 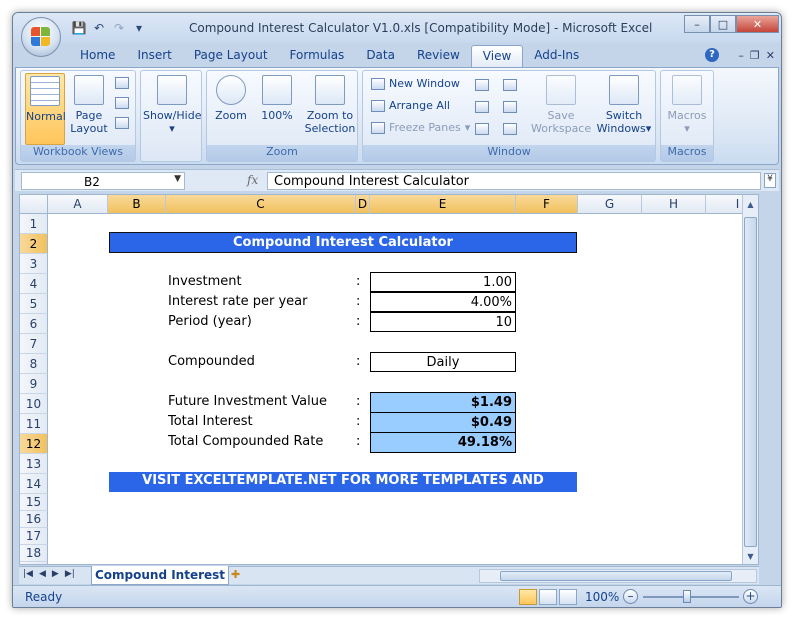 I want to click on zoom-to-selection-button: Zoom to Selection, so click(x=330, y=104).